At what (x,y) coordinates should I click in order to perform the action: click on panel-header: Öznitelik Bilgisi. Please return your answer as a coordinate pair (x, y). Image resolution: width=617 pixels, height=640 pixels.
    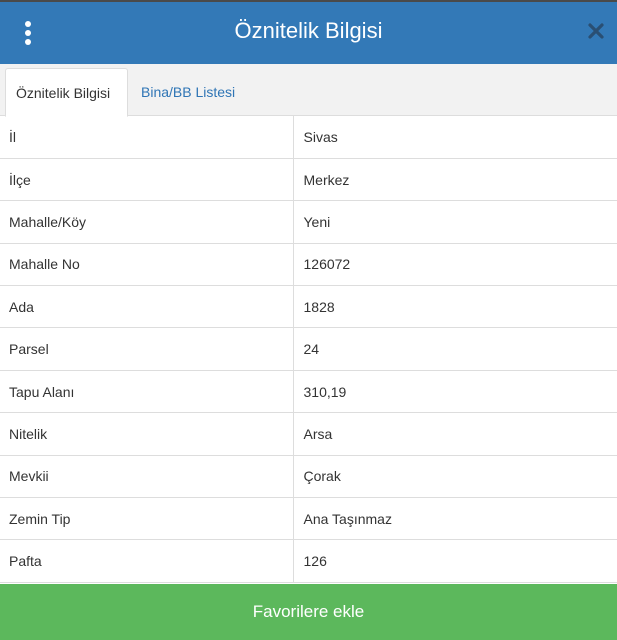
    Looking at the image, I should click on (308, 32).